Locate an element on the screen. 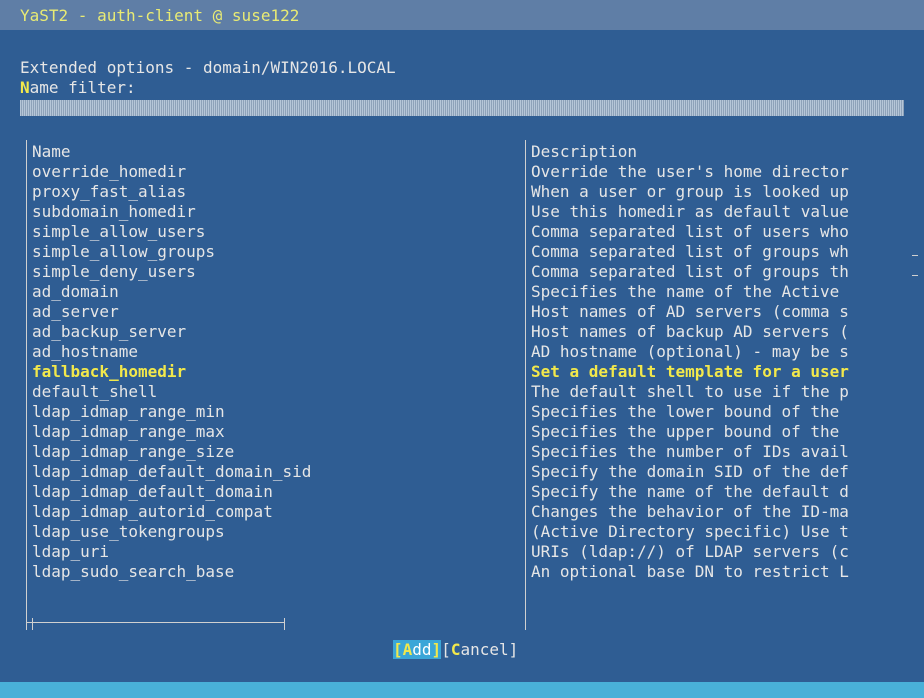 This screenshot has height=698, width=924. table-row-description: The default shell to use if the p is located at coordinates (724, 392).